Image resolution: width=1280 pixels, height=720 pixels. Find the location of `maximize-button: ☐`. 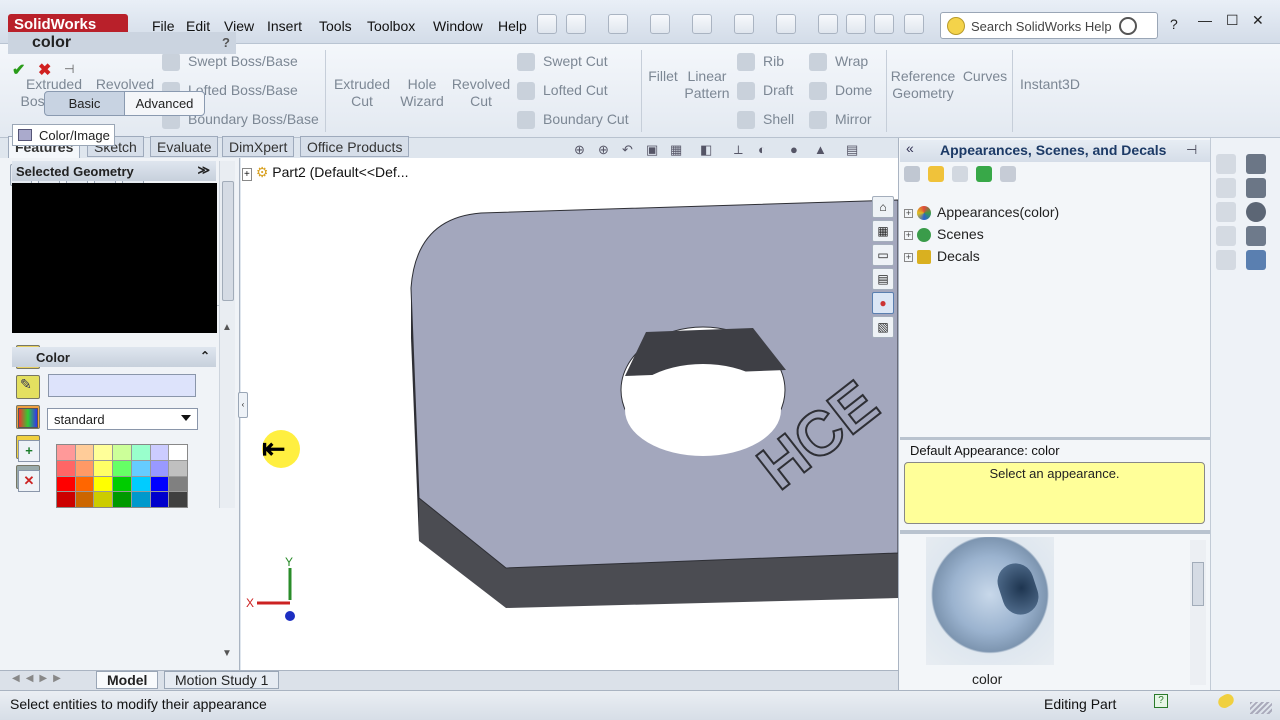

maximize-button: ☐ is located at coordinates (1232, 20).